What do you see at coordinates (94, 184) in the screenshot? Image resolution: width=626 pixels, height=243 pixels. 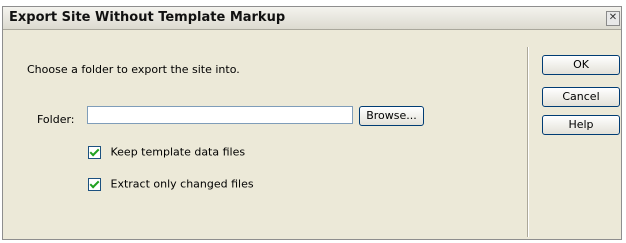 I see `extract-changed-files-checkbox` at bounding box center [94, 184].